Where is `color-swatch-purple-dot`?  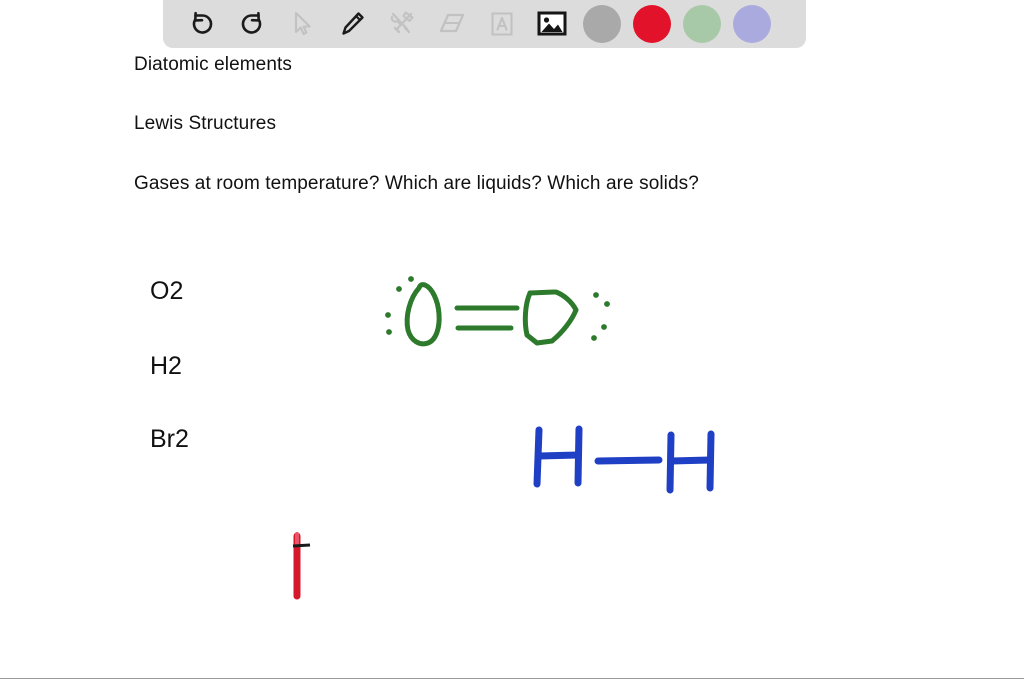
color-swatch-purple-dot is located at coordinates (752, 24).